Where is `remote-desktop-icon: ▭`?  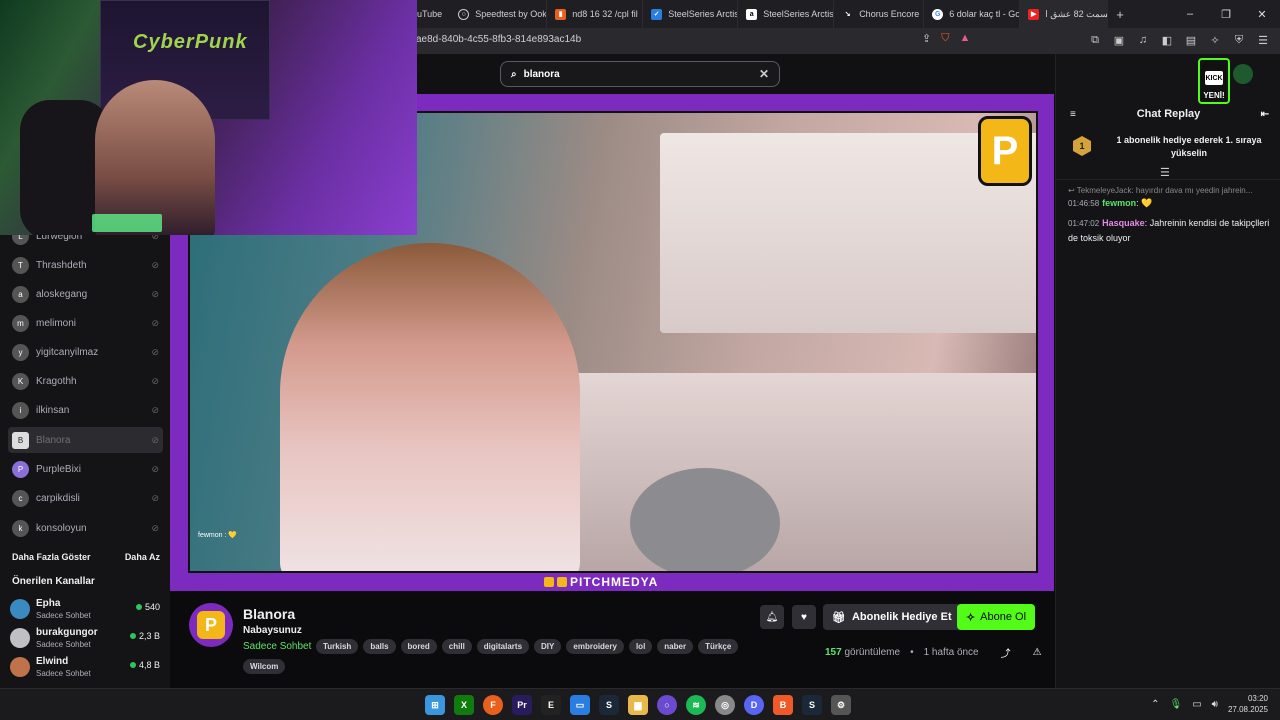 remote-desktop-icon: ▭ is located at coordinates (580, 705).